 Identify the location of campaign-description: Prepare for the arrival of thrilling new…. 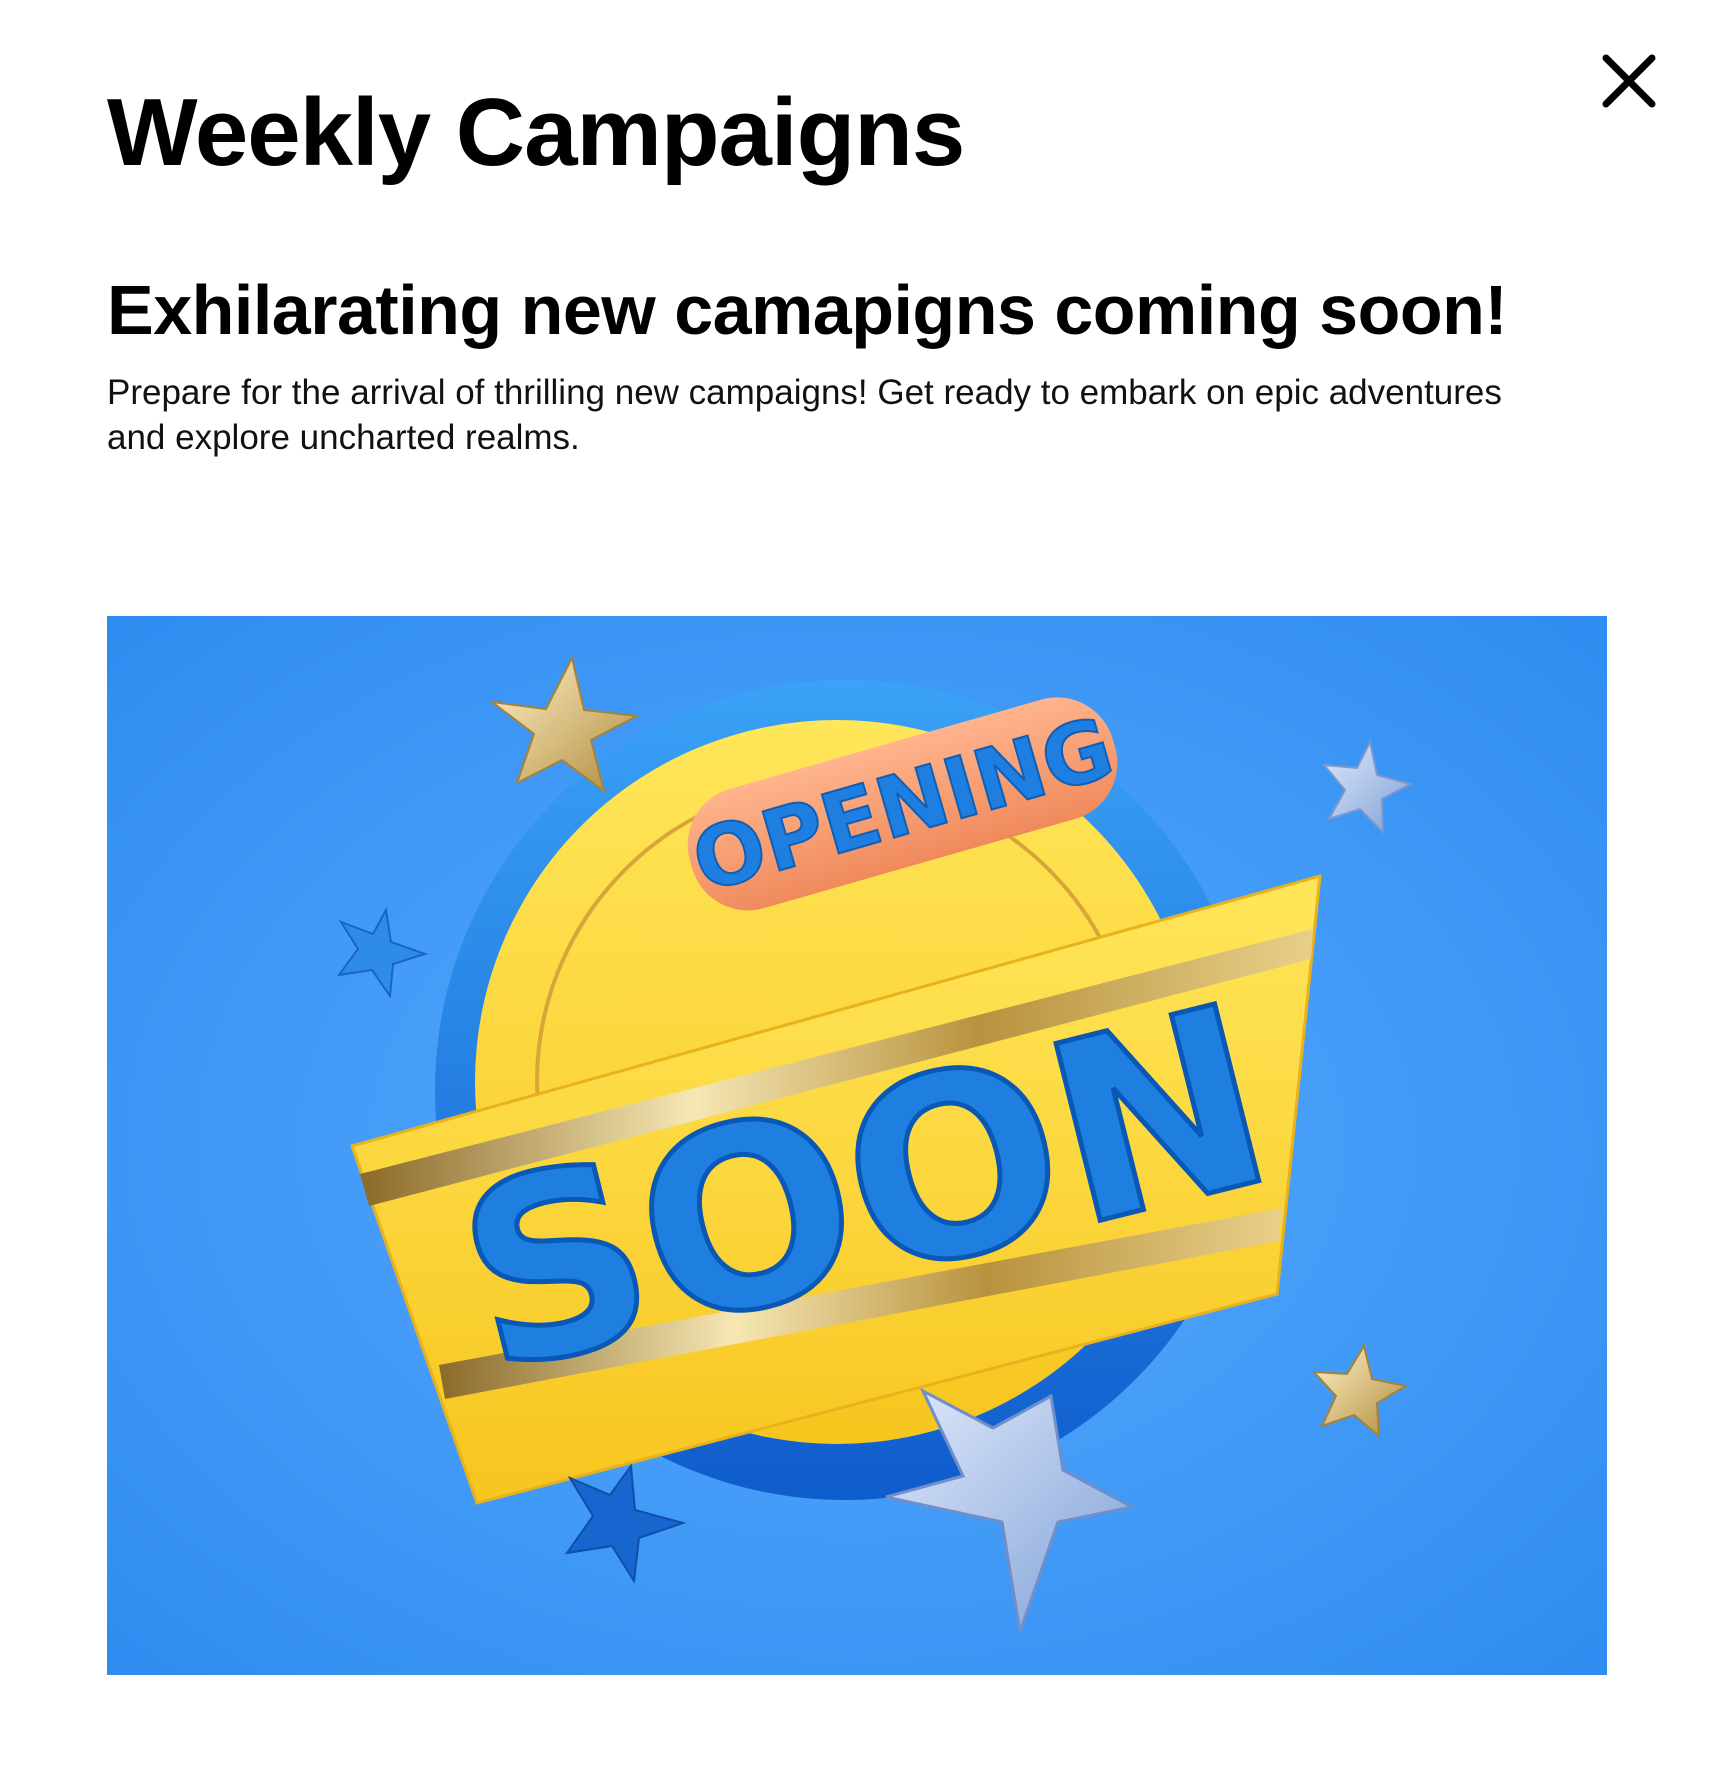
(804, 415).